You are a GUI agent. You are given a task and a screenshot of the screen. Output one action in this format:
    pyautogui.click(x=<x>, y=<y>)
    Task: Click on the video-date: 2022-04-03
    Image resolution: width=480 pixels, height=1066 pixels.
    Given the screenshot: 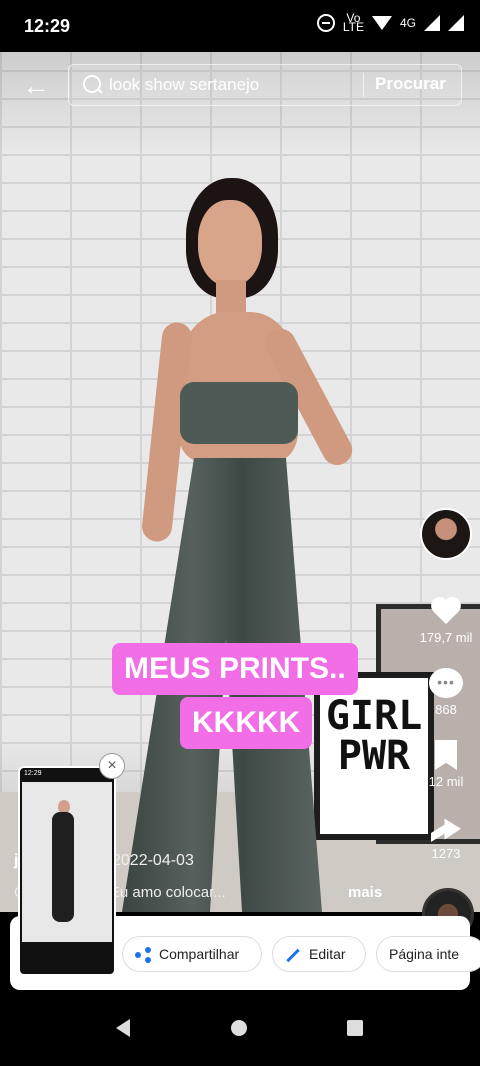 What is the action you would take?
    pyautogui.click(x=153, y=860)
    